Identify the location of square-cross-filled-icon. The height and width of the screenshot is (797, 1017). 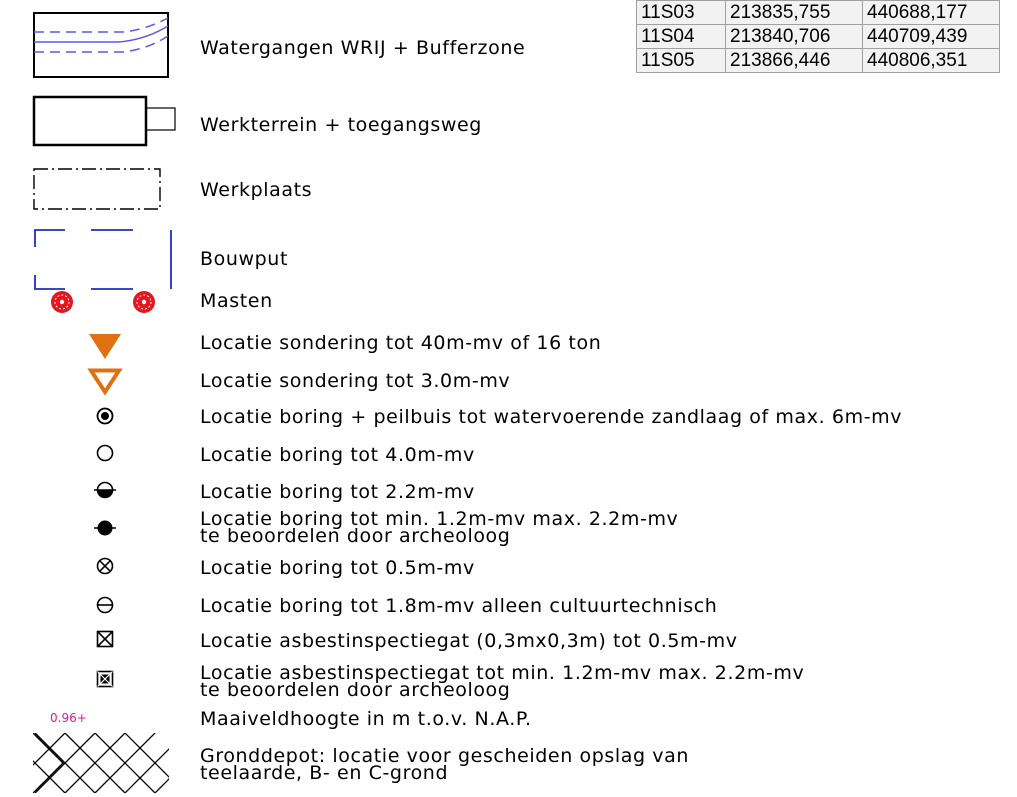
(105, 679).